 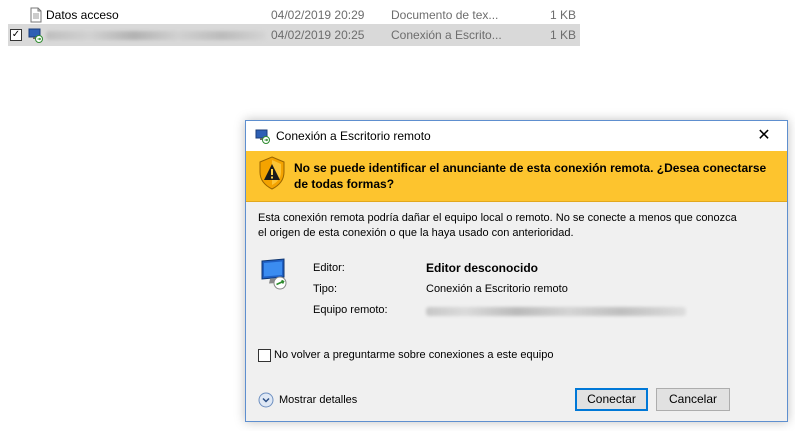 What do you see at coordinates (693, 399) in the screenshot?
I see `cancel-button: Cancelar` at bounding box center [693, 399].